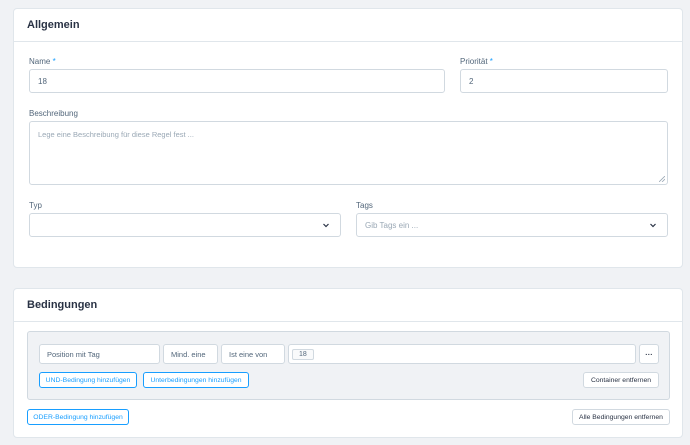 The image size is (690, 445). I want to click on value-tags-input: 18, so click(462, 354).